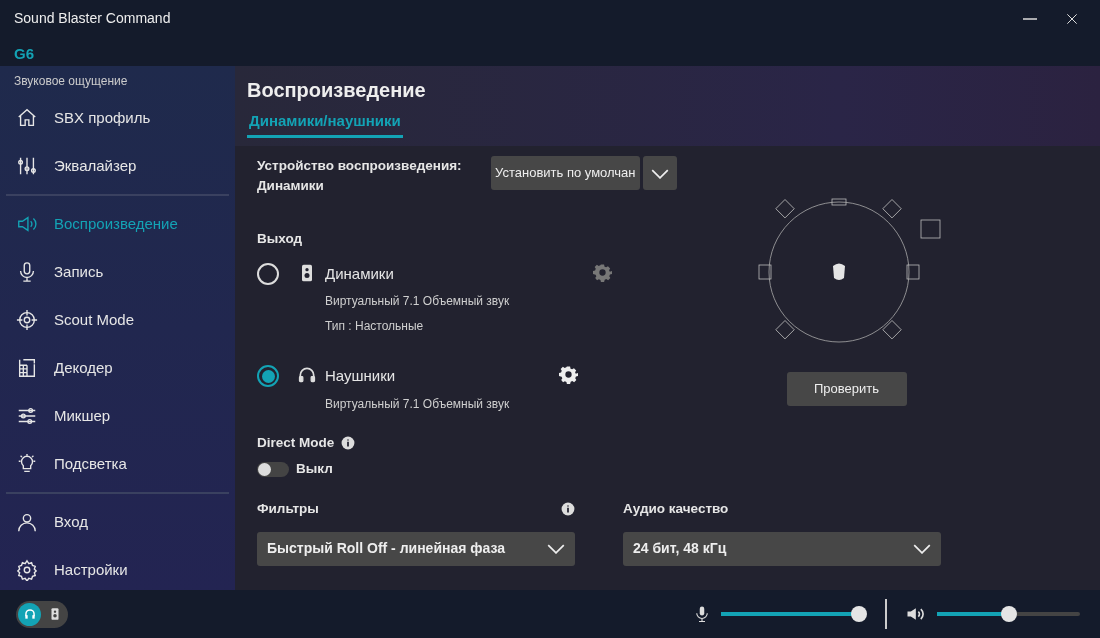 The width and height of the screenshot is (1100, 638). I want to click on toggle-switch, so click(273, 469).